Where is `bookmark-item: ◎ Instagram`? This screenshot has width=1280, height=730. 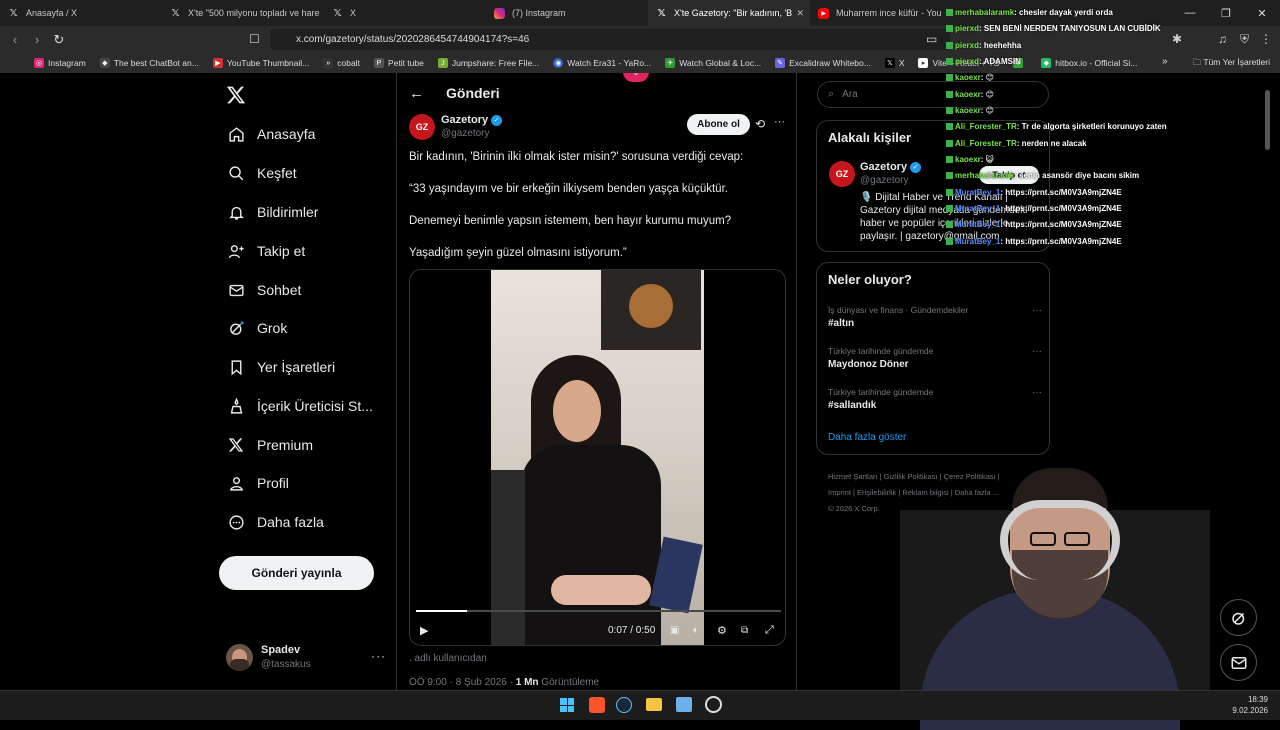 bookmark-item: ◎ Instagram is located at coordinates (60, 63).